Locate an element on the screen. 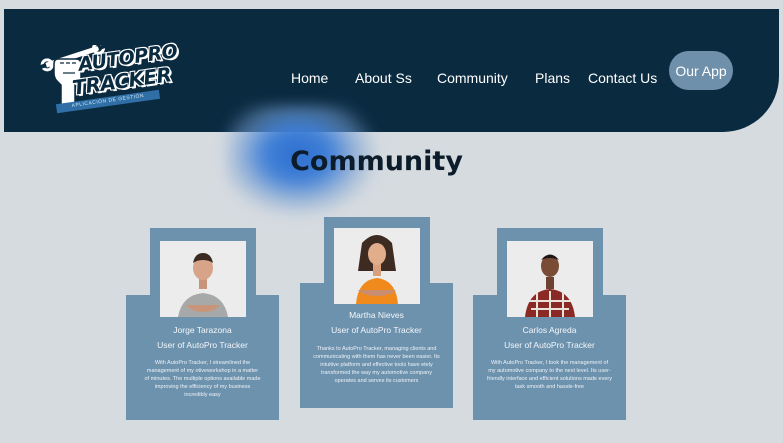 Image resolution: width=783 pixels, height=443 pixels. nav-community: Community is located at coordinates (472, 78).